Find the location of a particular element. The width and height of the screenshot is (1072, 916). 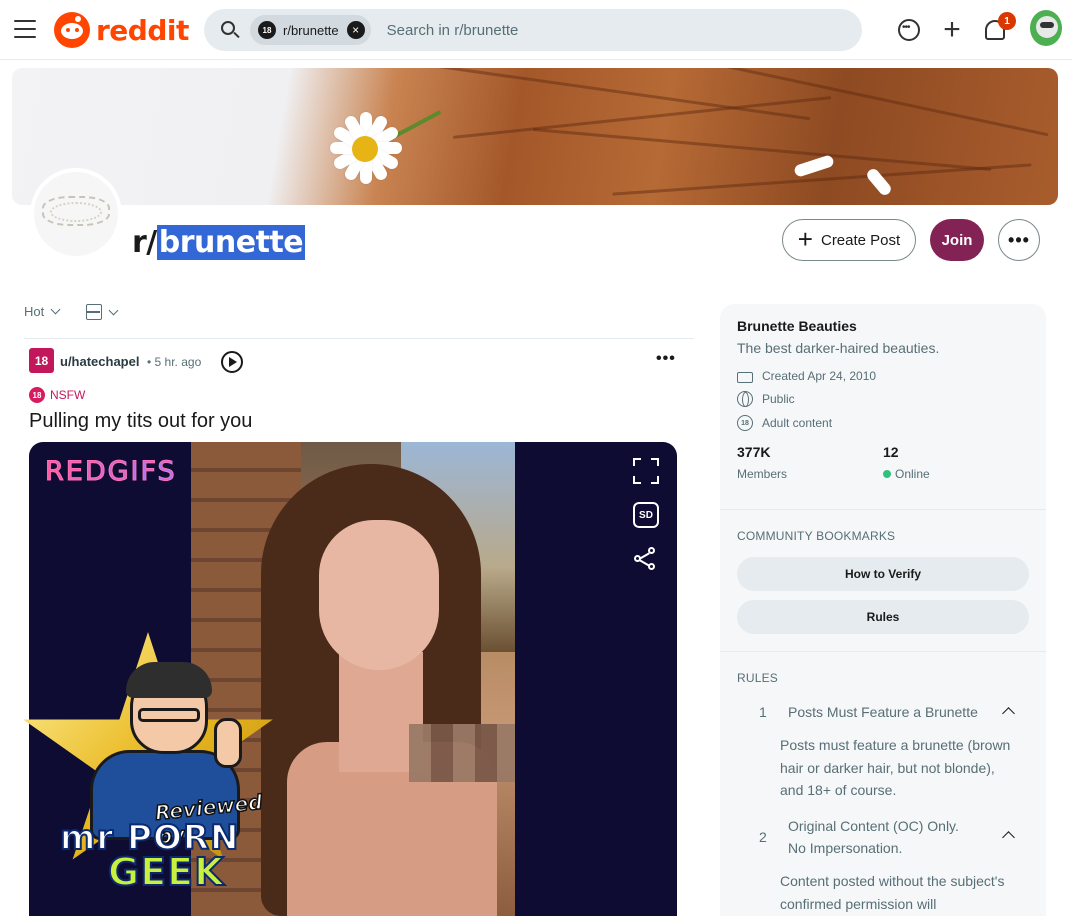

visibility-text: Public is located at coordinates (778, 399).